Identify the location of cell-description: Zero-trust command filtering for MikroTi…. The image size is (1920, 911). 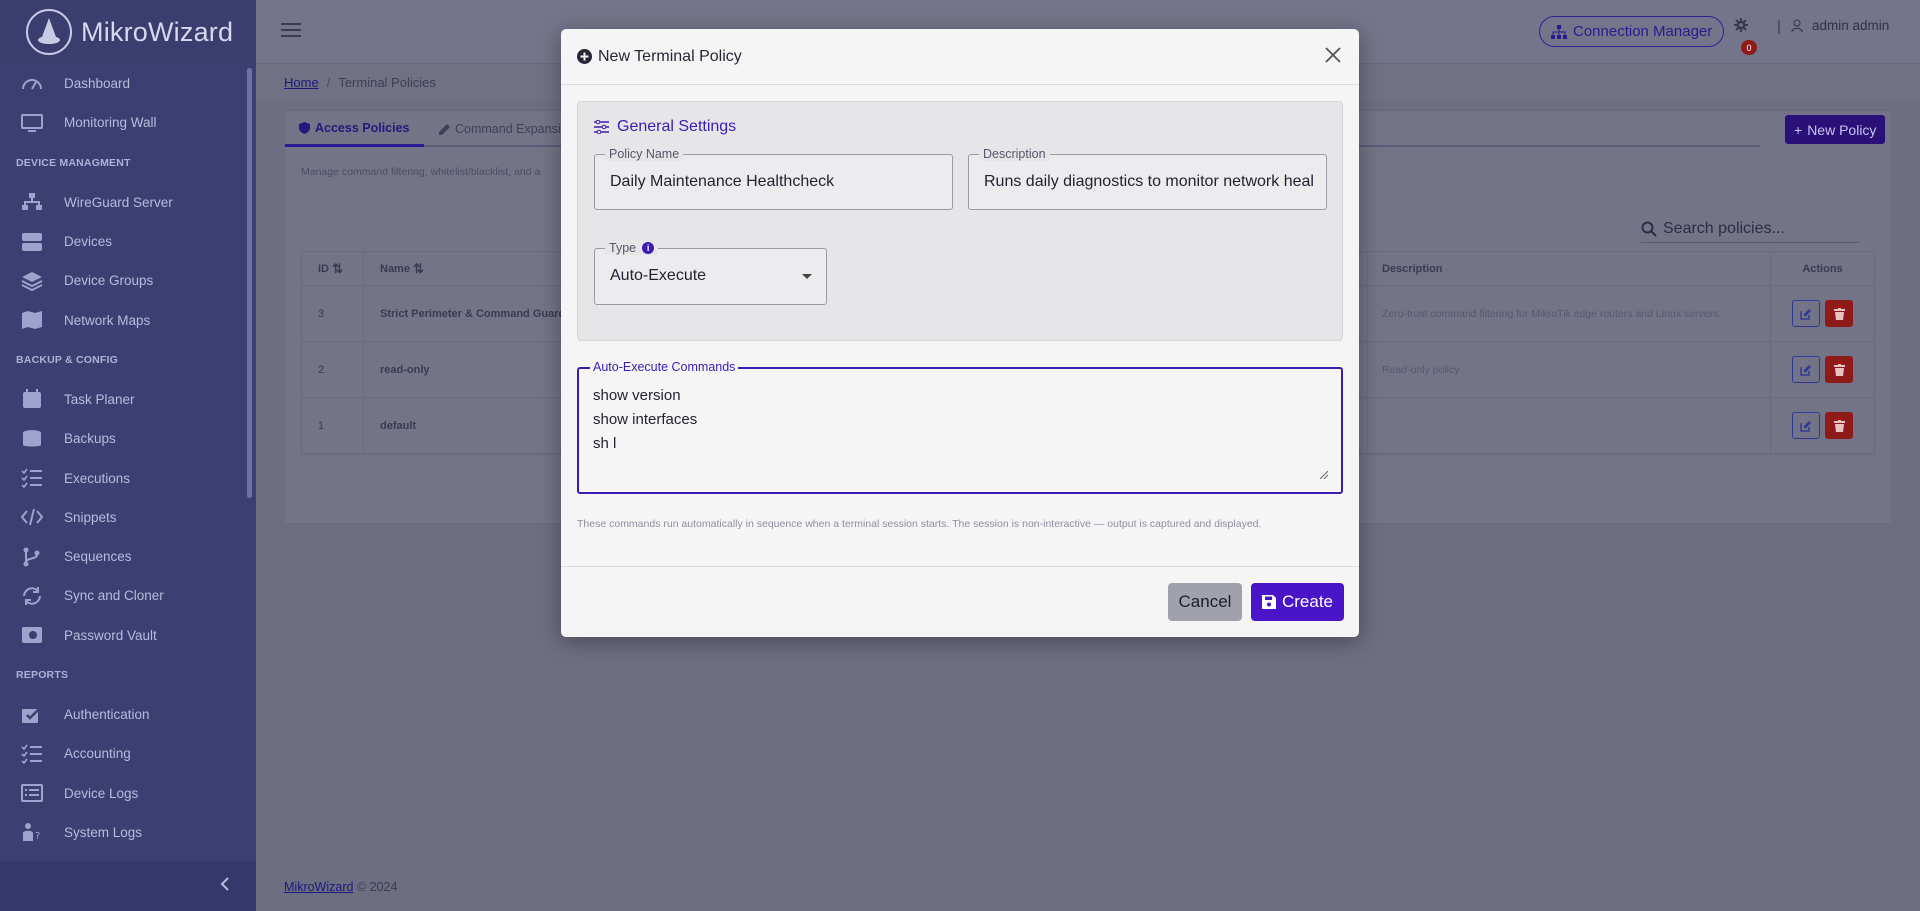
(1569, 313).